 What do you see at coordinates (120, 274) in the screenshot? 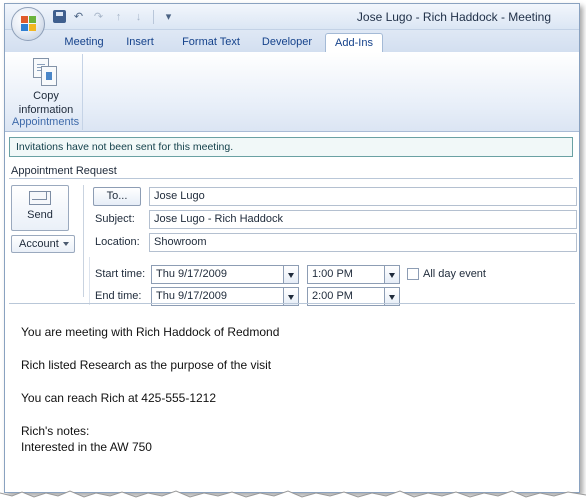
I see `start-time-label: Start time:` at bounding box center [120, 274].